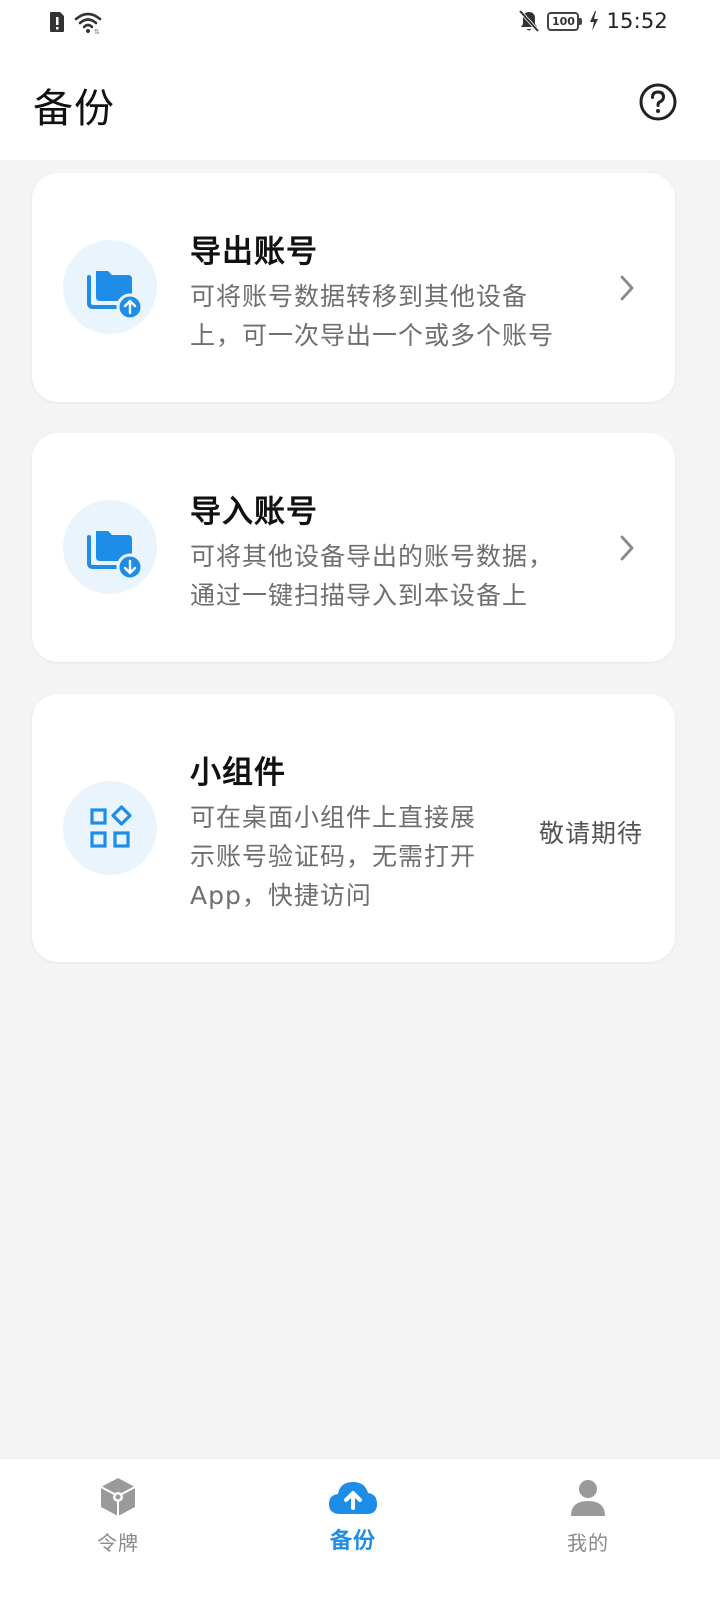  I want to click on token-cube-icon, so click(118, 1497).